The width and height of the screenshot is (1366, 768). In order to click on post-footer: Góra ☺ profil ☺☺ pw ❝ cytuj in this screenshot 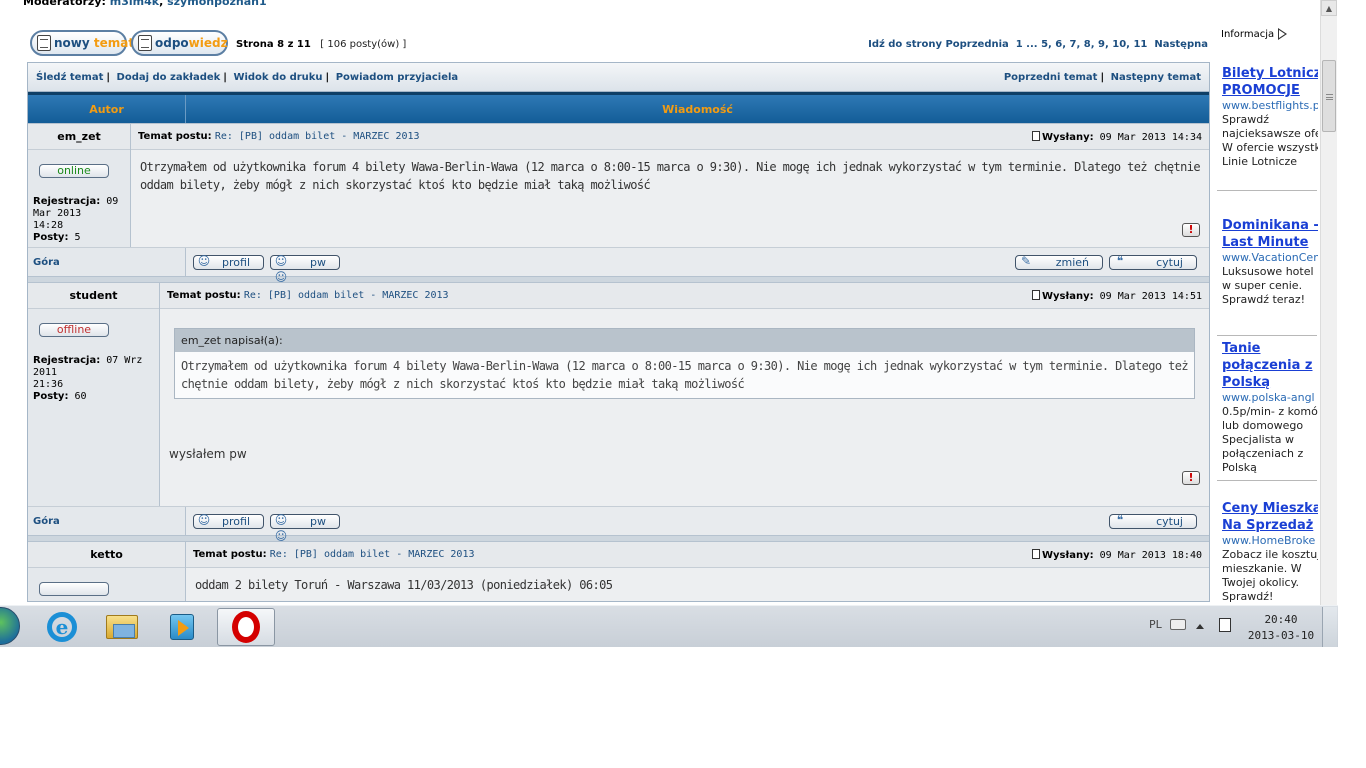, I will do `click(618, 524)`.